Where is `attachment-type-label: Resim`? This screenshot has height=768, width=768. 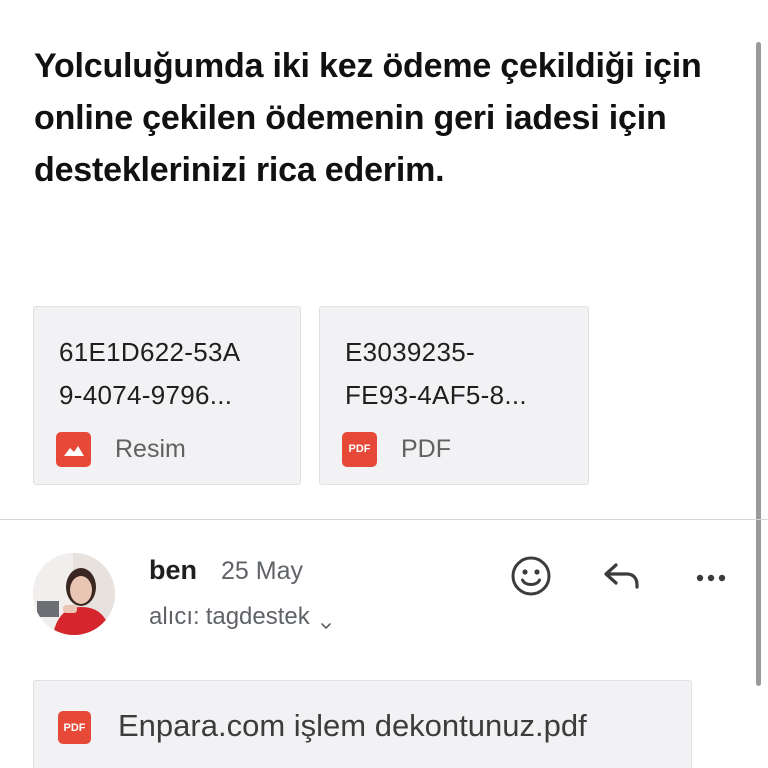 attachment-type-label: Resim is located at coordinates (150, 448).